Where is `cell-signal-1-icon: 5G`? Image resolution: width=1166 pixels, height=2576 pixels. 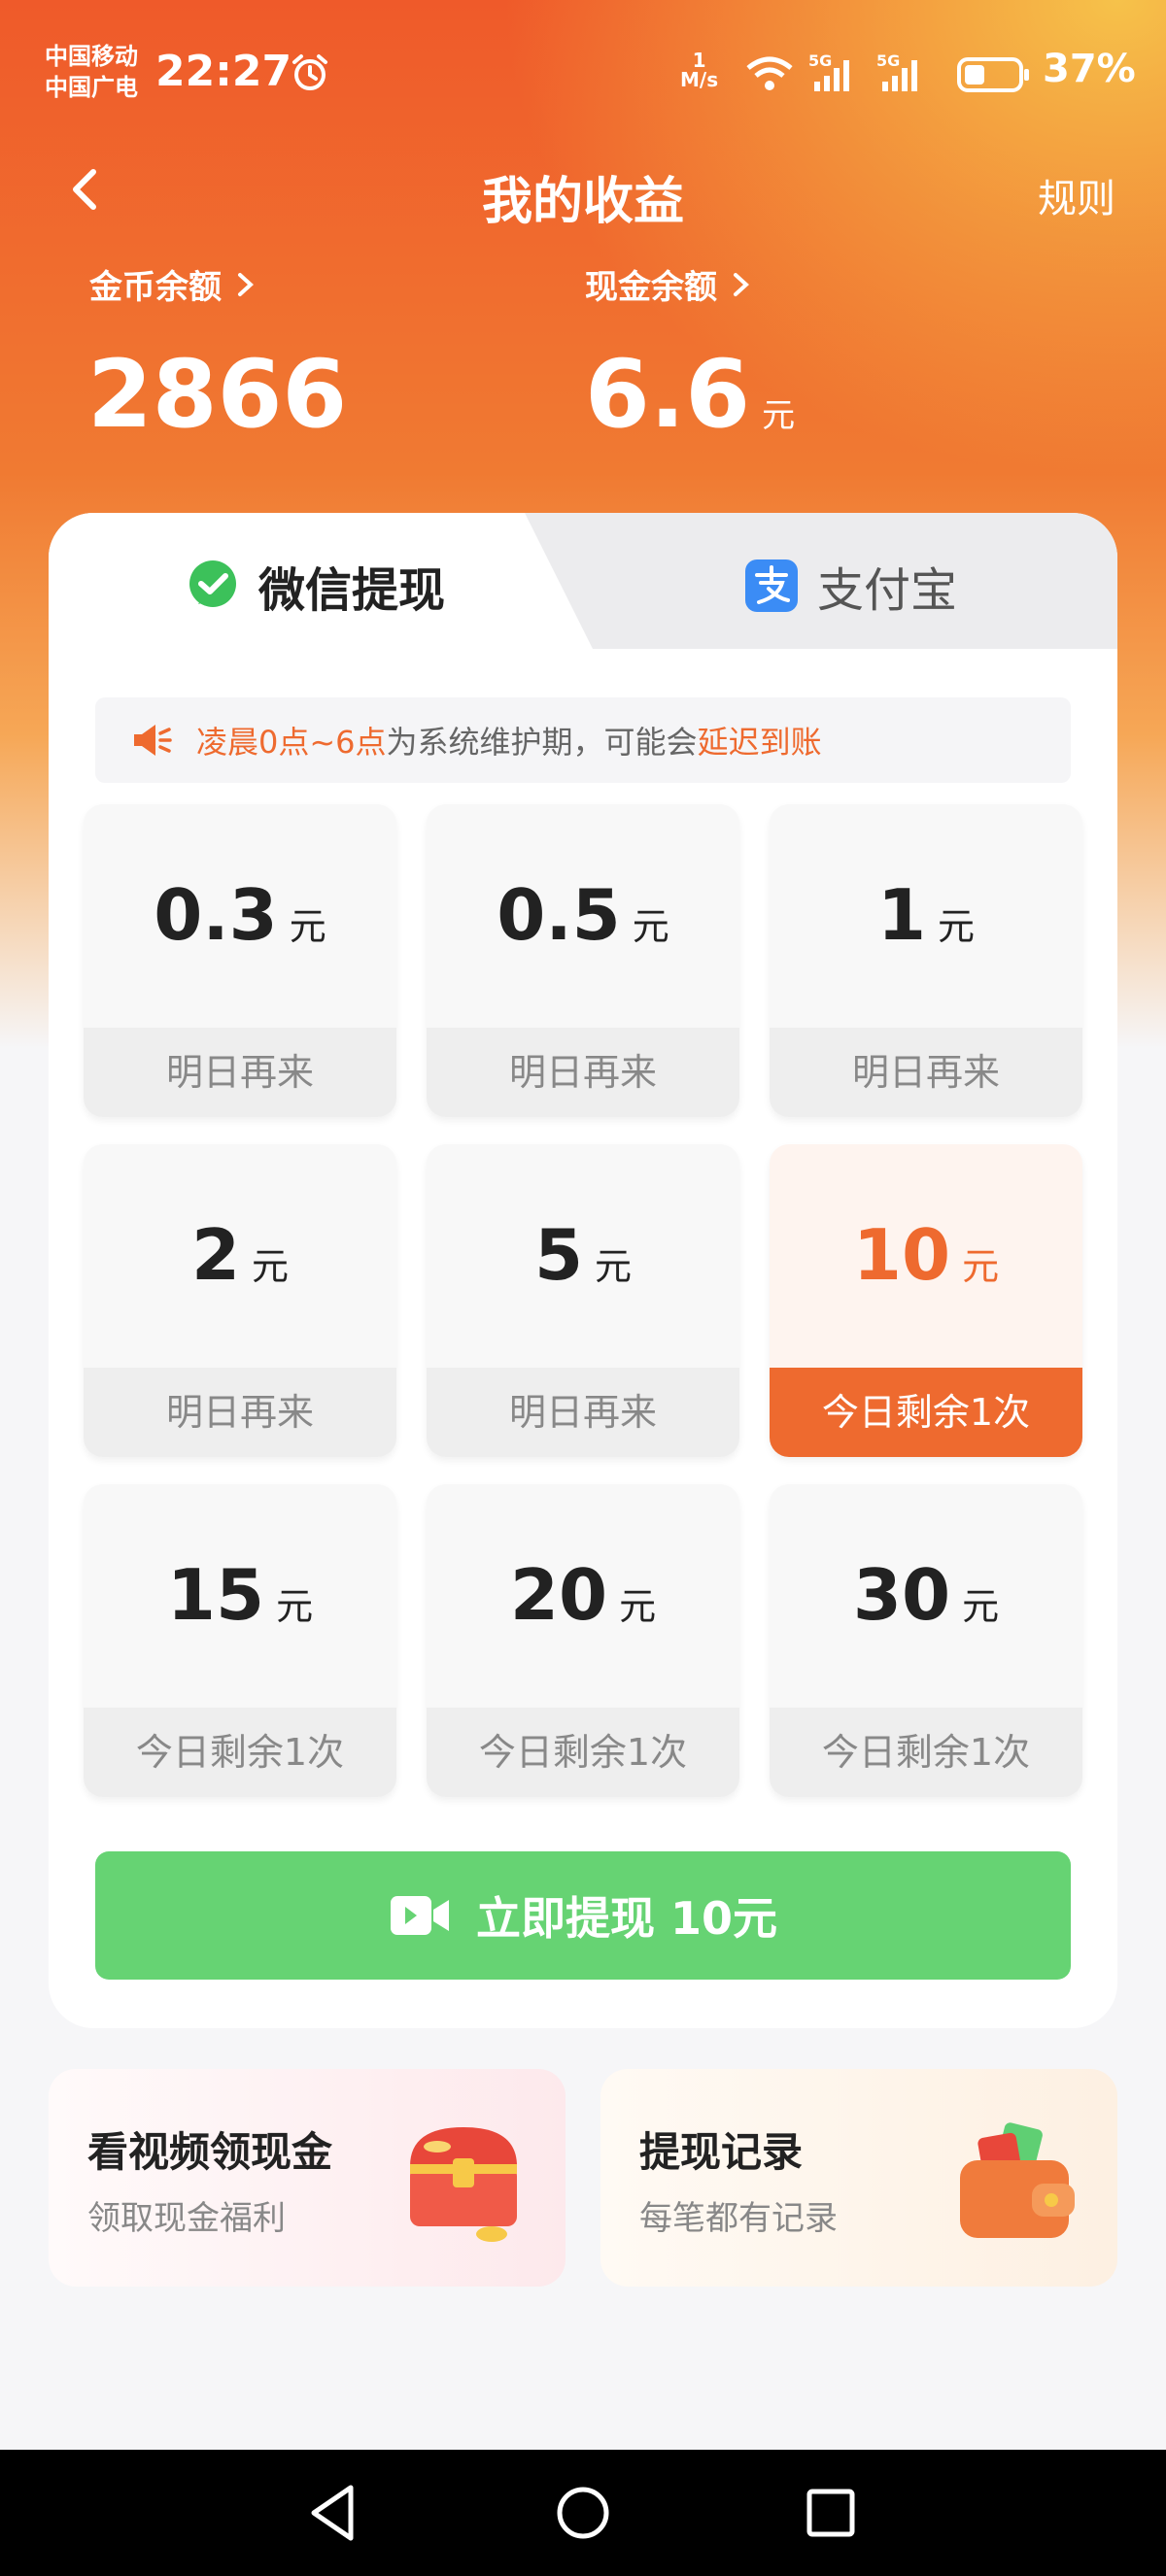 cell-signal-1-icon: 5G is located at coordinates (828, 71).